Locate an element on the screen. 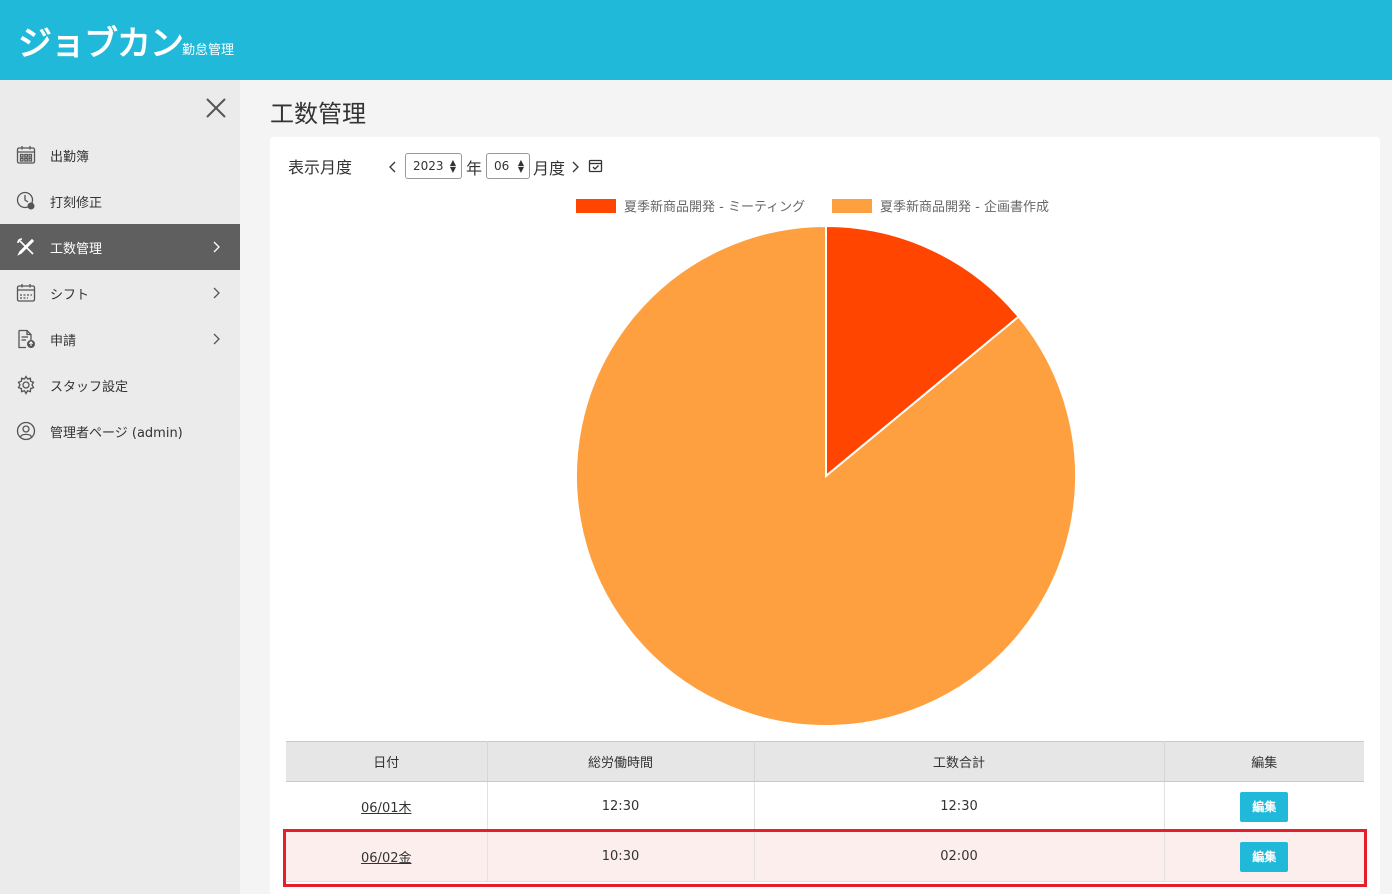 The image size is (1392, 894). sidebar-item-label: シフト is located at coordinates (70, 295).